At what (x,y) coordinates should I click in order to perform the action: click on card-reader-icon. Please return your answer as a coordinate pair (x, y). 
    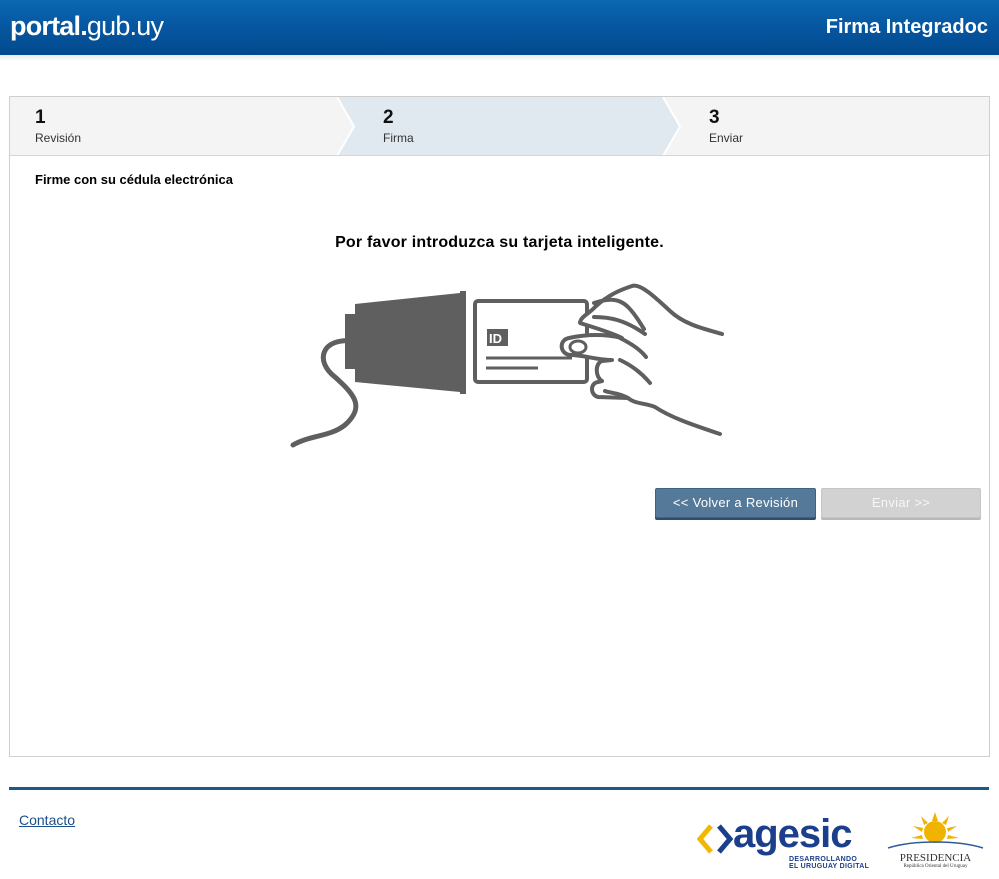
    Looking at the image, I should click on (378, 369).